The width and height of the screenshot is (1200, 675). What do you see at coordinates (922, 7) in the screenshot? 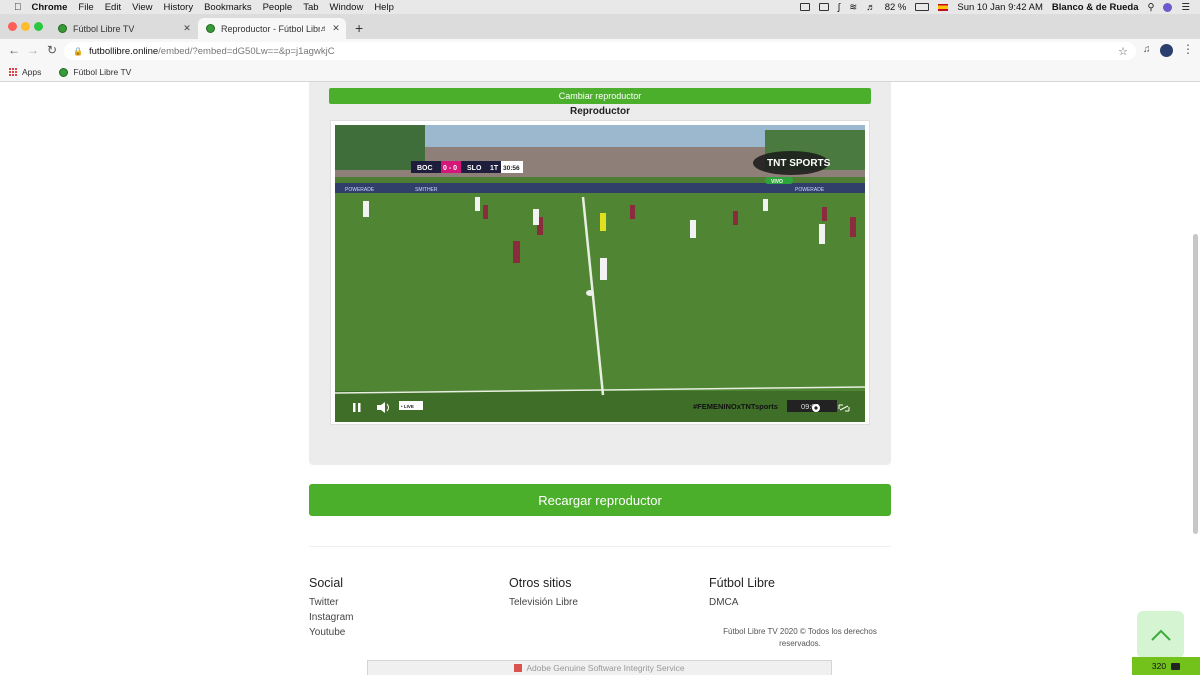
I see `battery-icon` at bounding box center [922, 7].